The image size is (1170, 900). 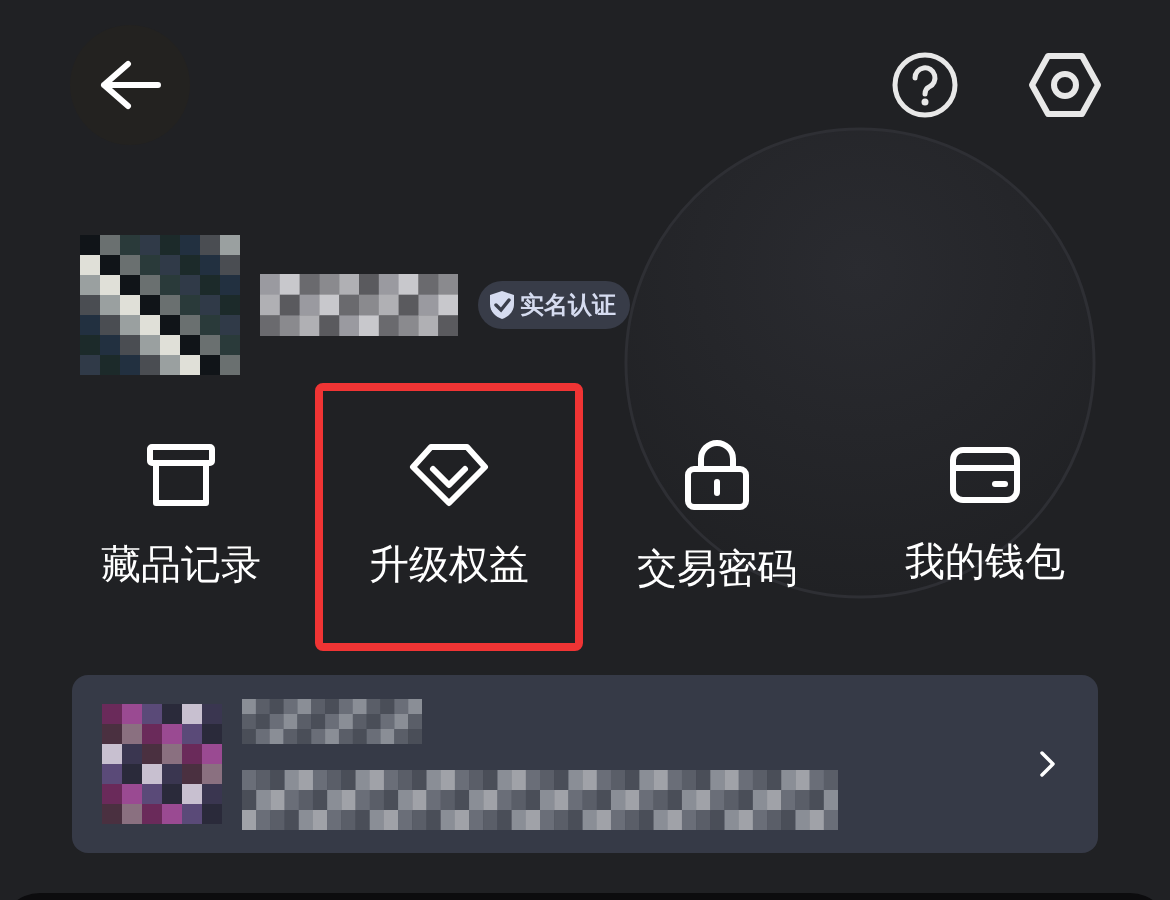 I want to click on badge-text: 实名认证, so click(x=568, y=305).